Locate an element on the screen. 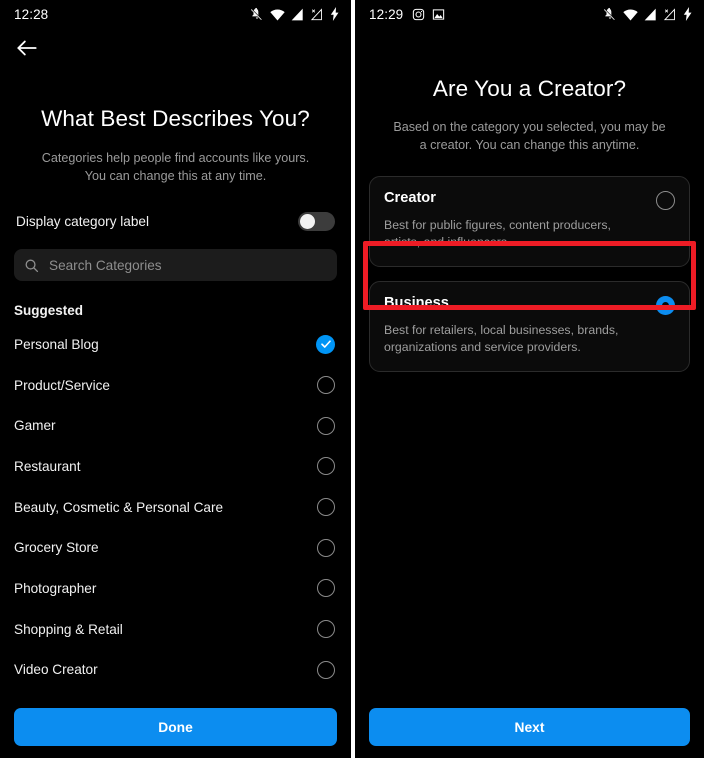  category-row: Gamer is located at coordinates (175, 425).